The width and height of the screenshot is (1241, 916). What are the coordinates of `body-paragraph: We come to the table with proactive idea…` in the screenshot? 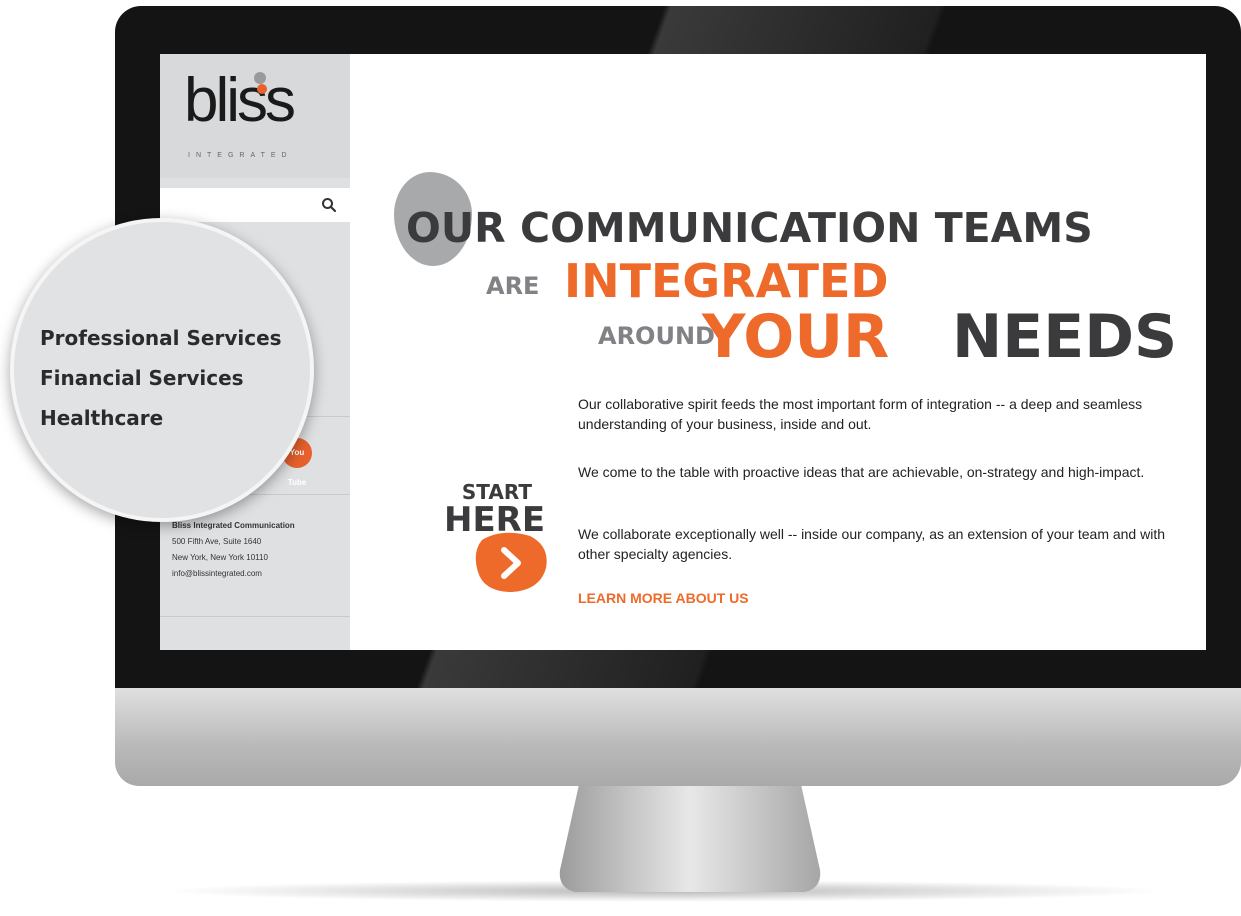 It's located at (861, 472).